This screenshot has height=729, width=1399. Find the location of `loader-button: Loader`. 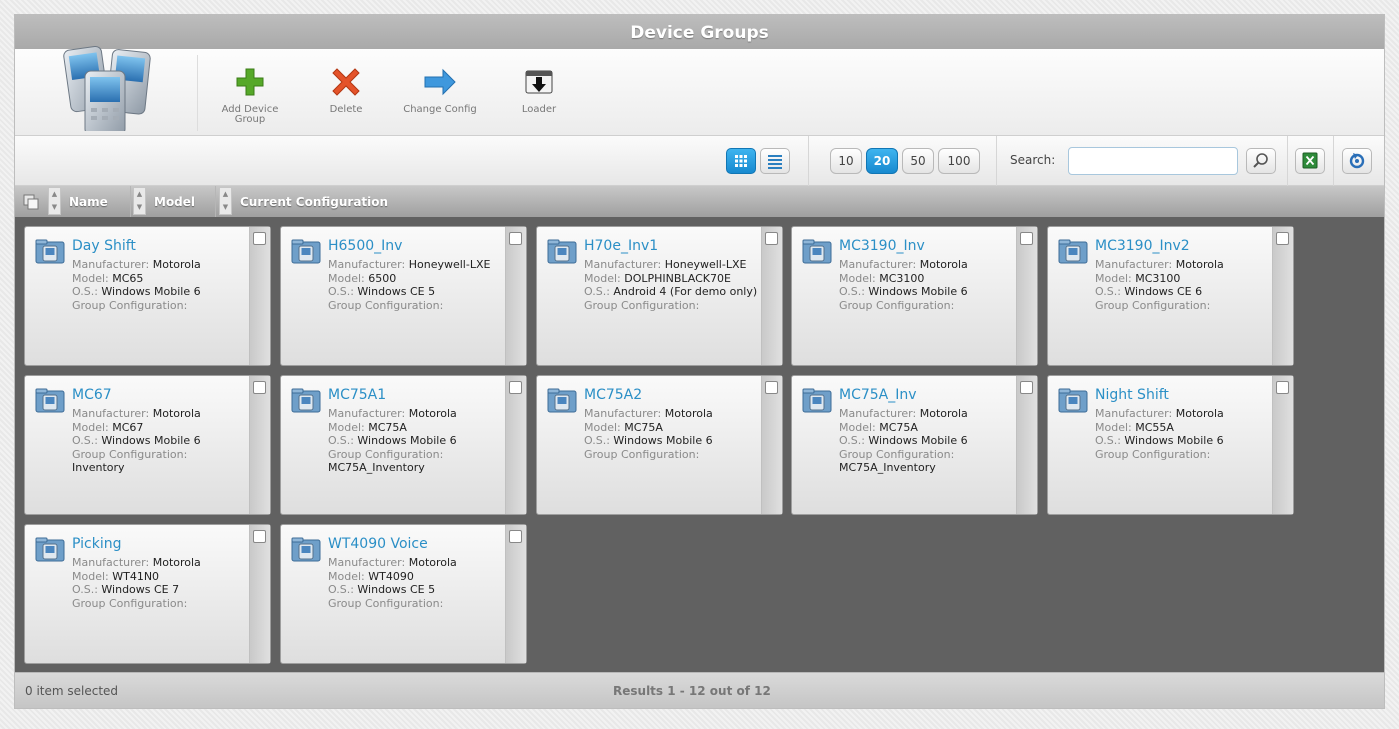

loader-button: Loader is located at coordinates (539, 91).